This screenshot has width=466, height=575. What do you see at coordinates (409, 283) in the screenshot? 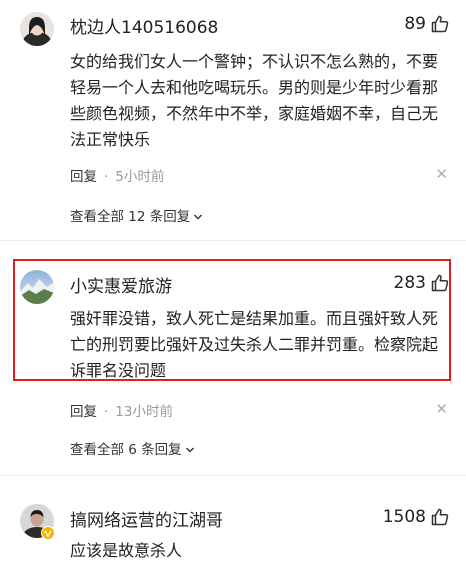
I see `like-count: 283` at bounding box center [409, 283].